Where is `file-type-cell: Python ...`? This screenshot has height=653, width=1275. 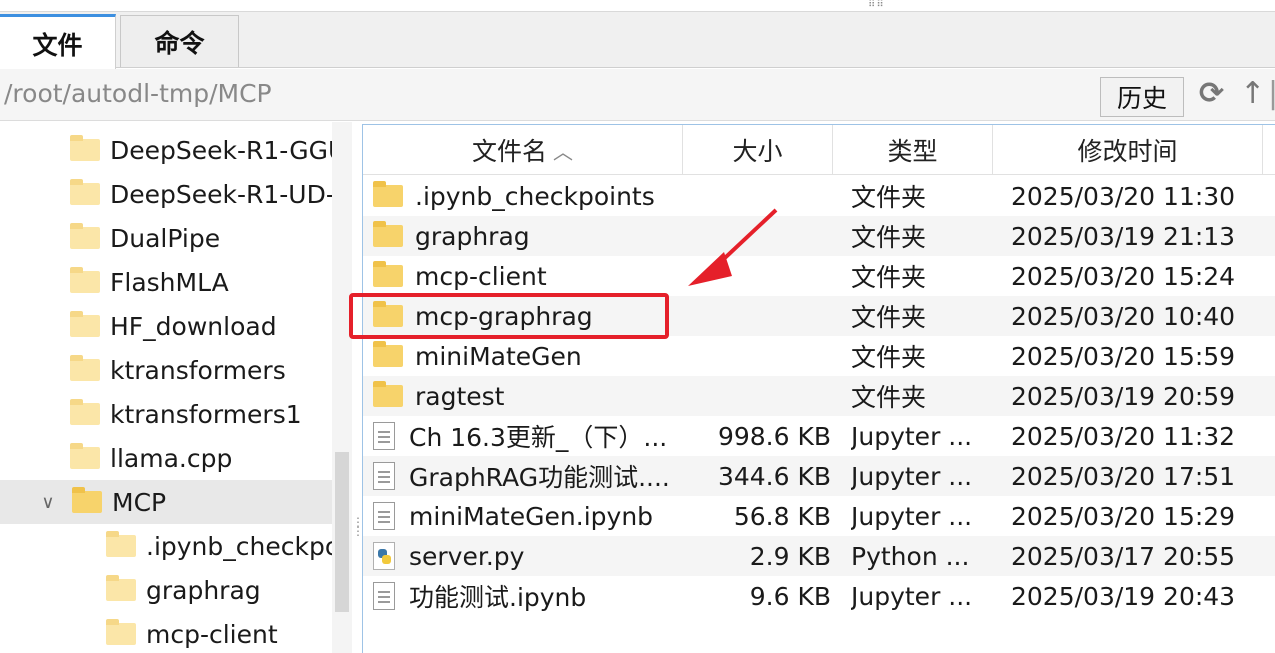 file-type-cell: Python ... is located at coordinates (910, 556).